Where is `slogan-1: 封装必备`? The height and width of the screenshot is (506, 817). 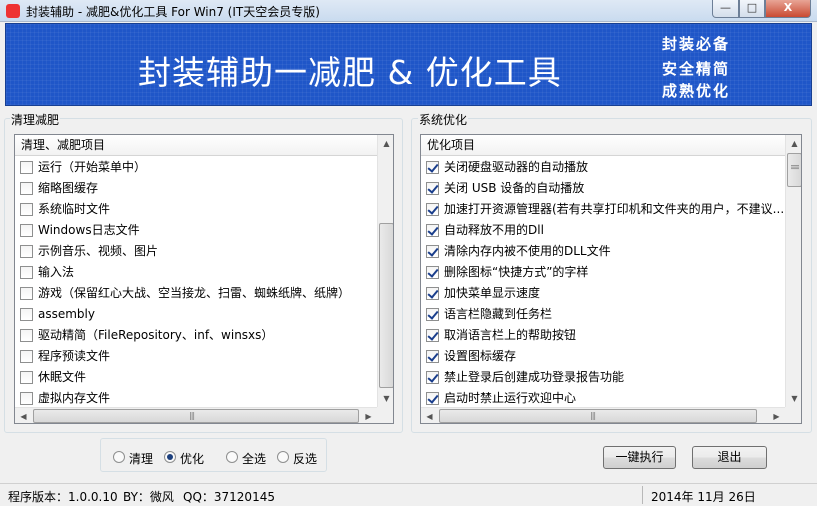 slogan-1: 封装必备 is located at coordinates (696, 44).